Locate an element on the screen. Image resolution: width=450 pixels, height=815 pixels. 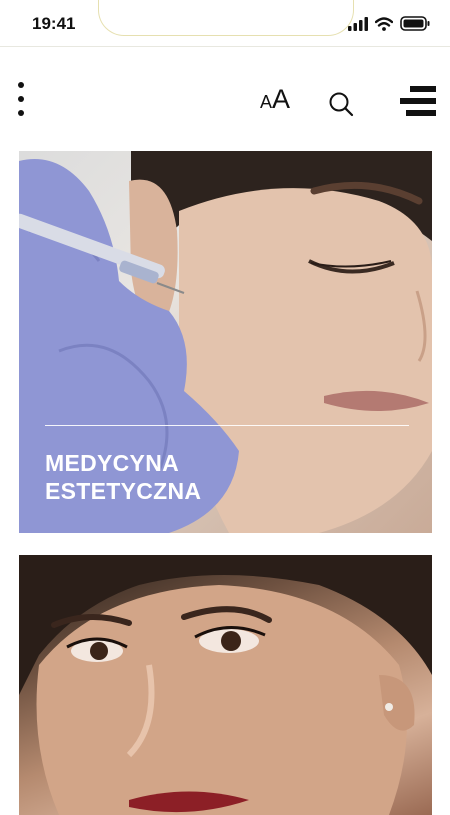
font-size-button: AA is located at coordinates (275, 99).